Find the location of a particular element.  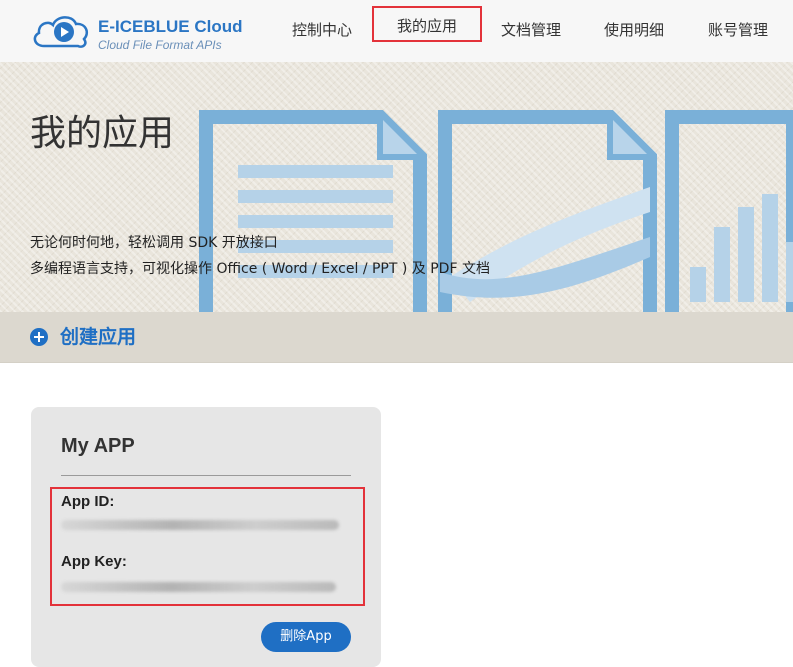

banner-description-line-1: 无论何时何地，轻松调用 SDK 开放接口 is located at coordinates (154, 243).